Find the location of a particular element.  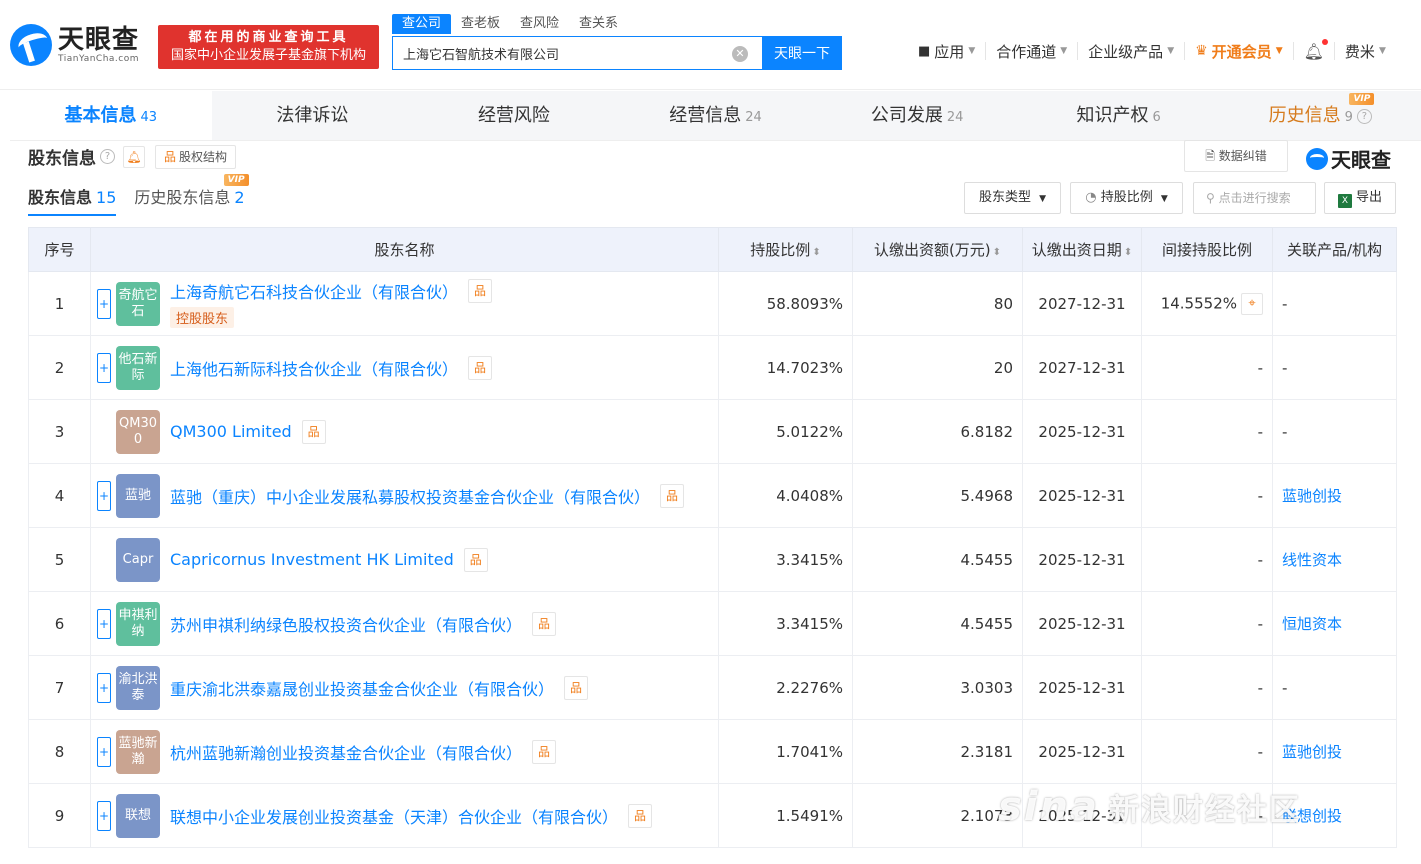

tab-operation-info: 经营信息 24 is located at coordinates (716, 115).